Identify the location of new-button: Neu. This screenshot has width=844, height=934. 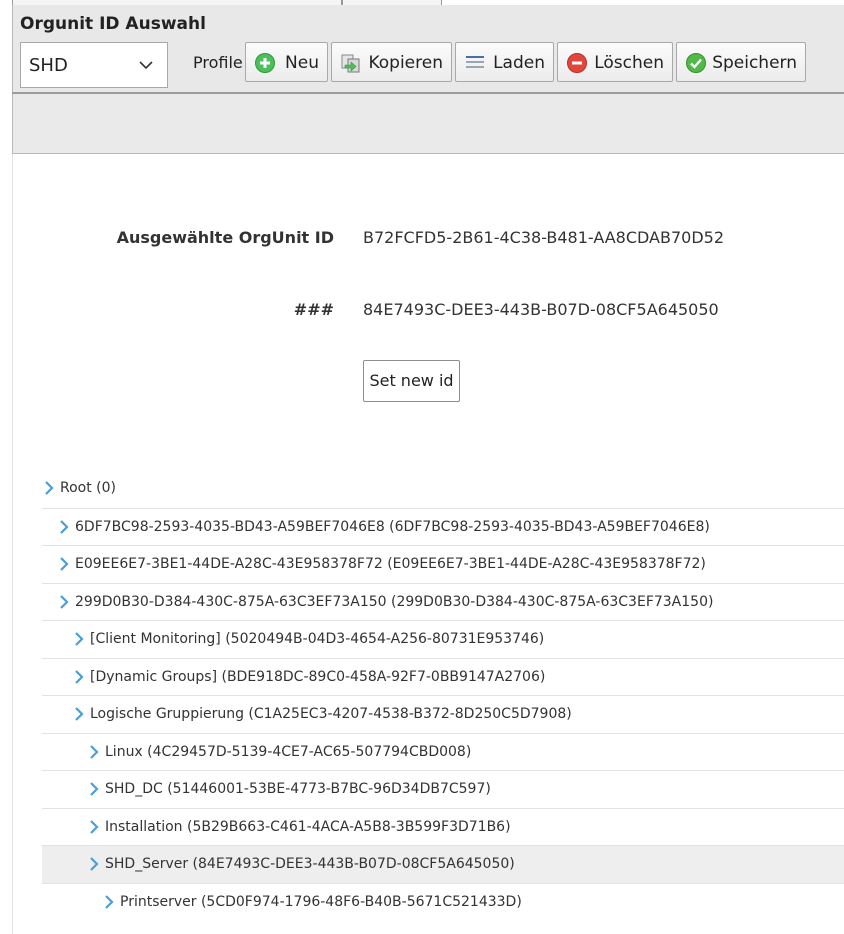
(286, 62).